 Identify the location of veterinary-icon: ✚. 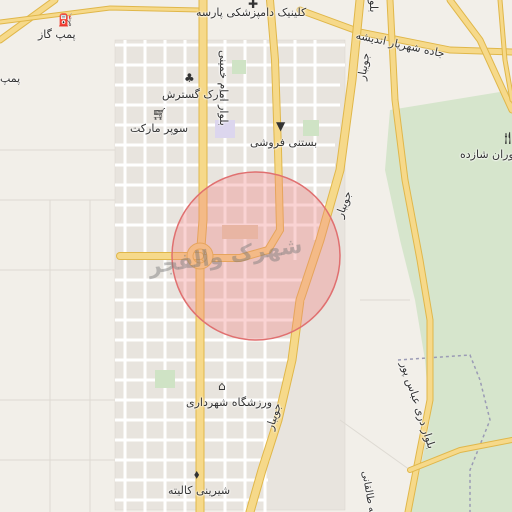
(253, 5).